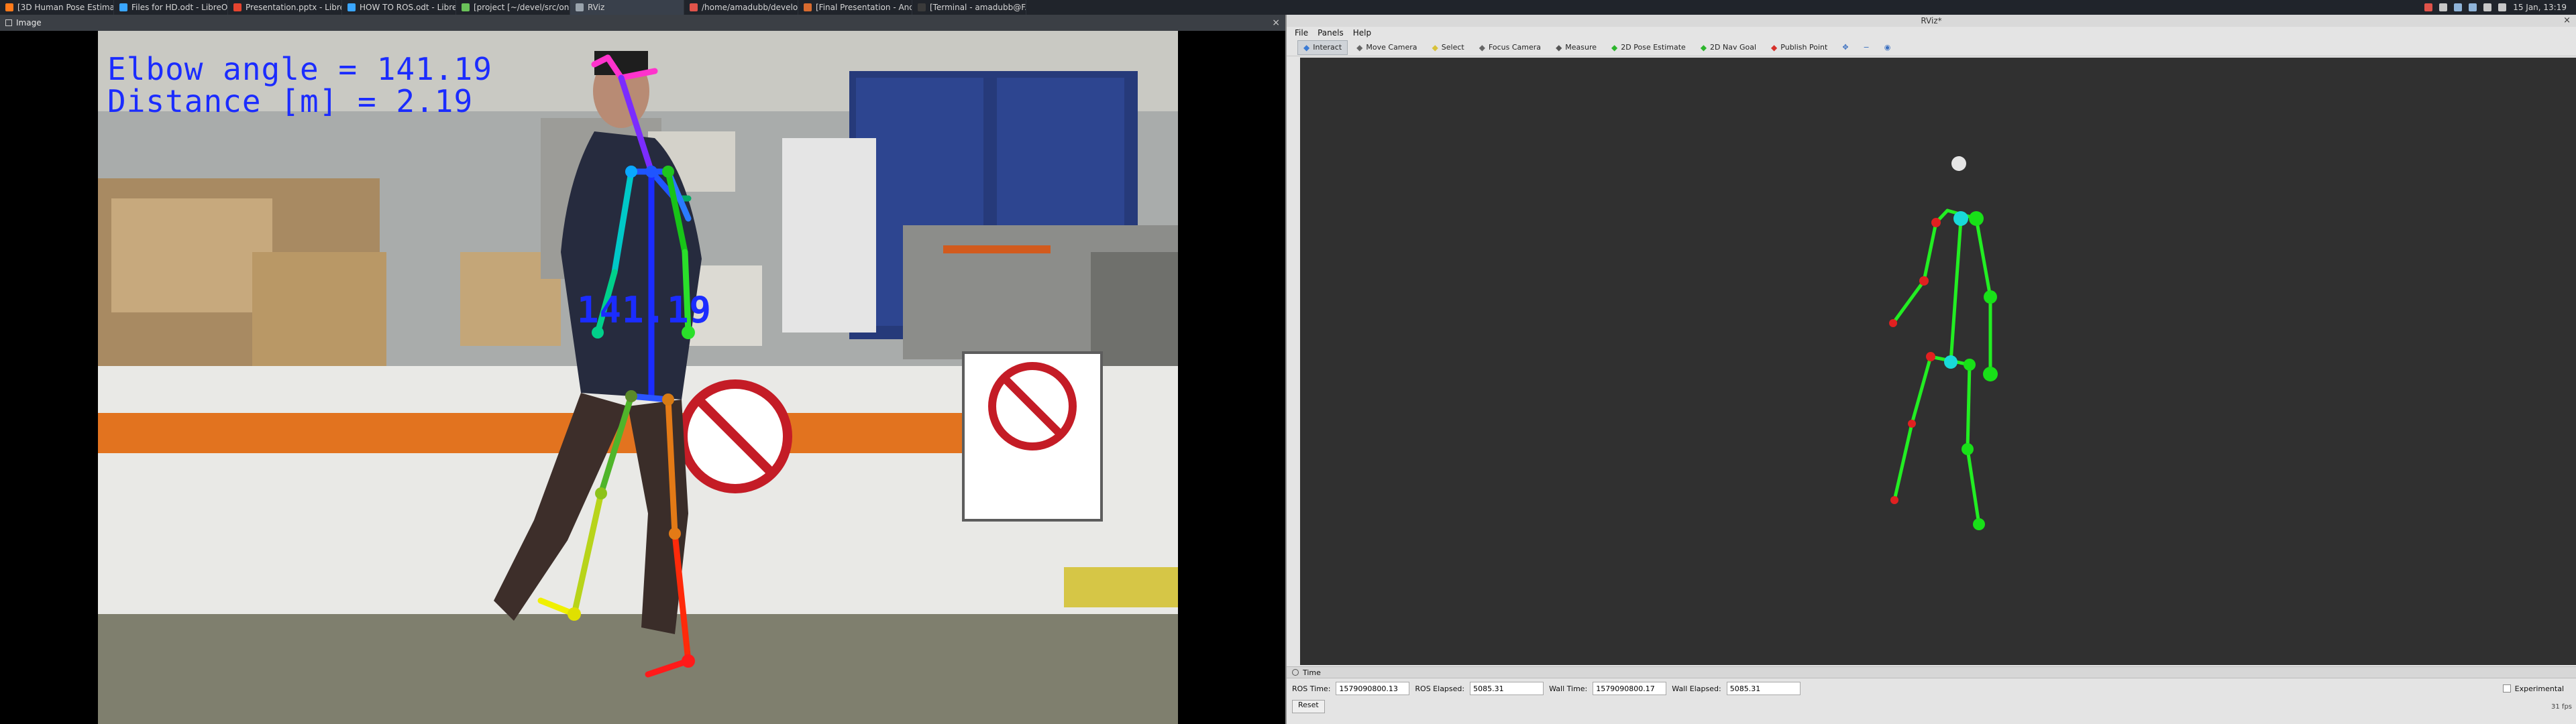  I want to click on tool-label: Focus Camera, so click(1515, 47).